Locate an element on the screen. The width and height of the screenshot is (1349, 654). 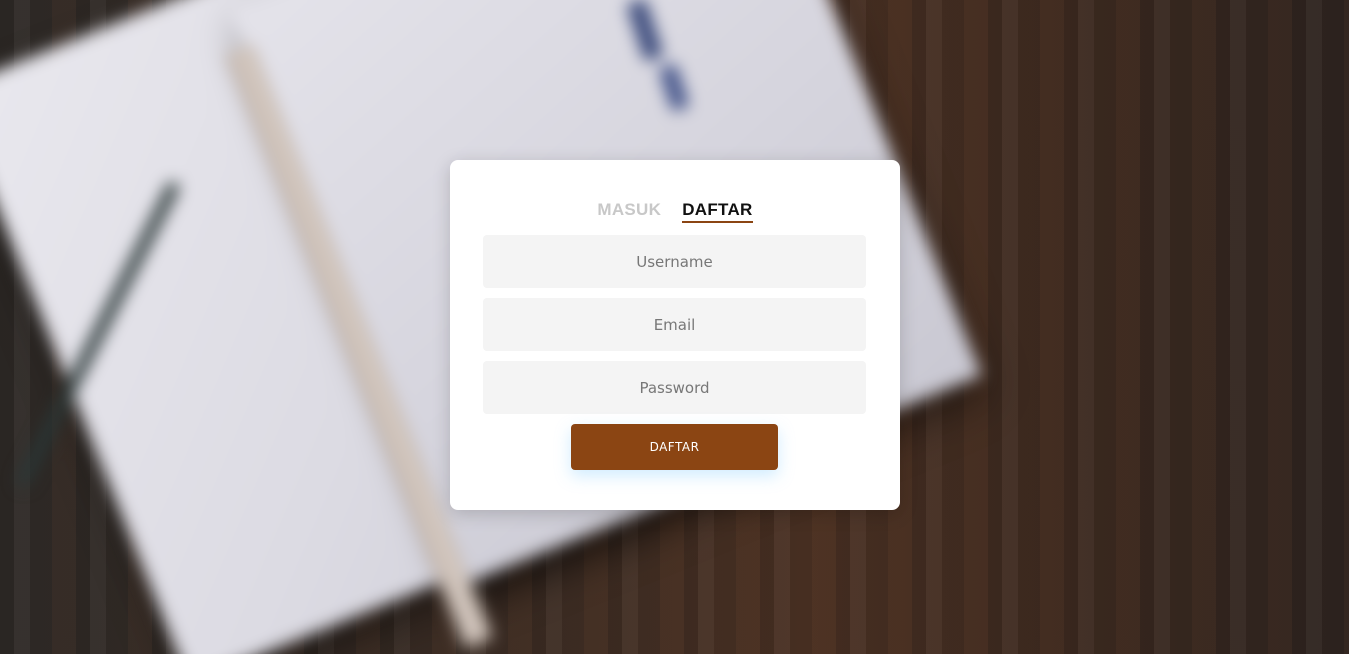
username-input is located at coordinates (674, 261).